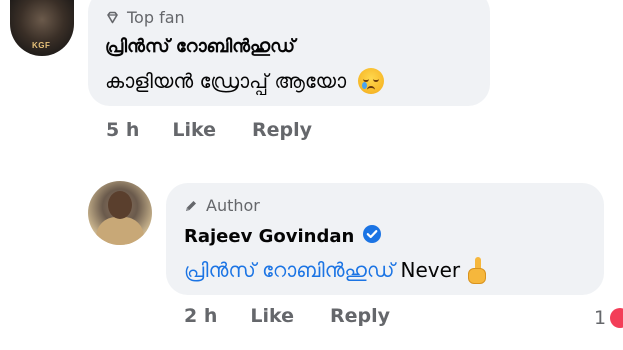  I want to click on diamond-icon, so click(112, 17).